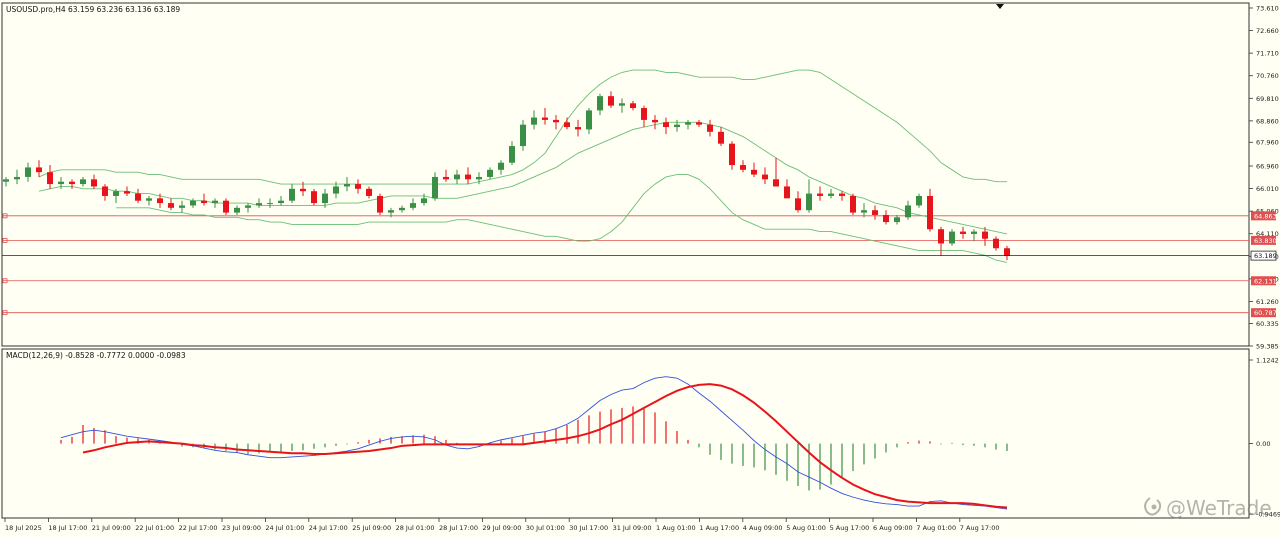 The image size is (1280, 537). What do you see at coordinates (23, 528) in the screenshot?
I see `time-tick-label: 18 Jul 2025` at bounding box center [23, 528].